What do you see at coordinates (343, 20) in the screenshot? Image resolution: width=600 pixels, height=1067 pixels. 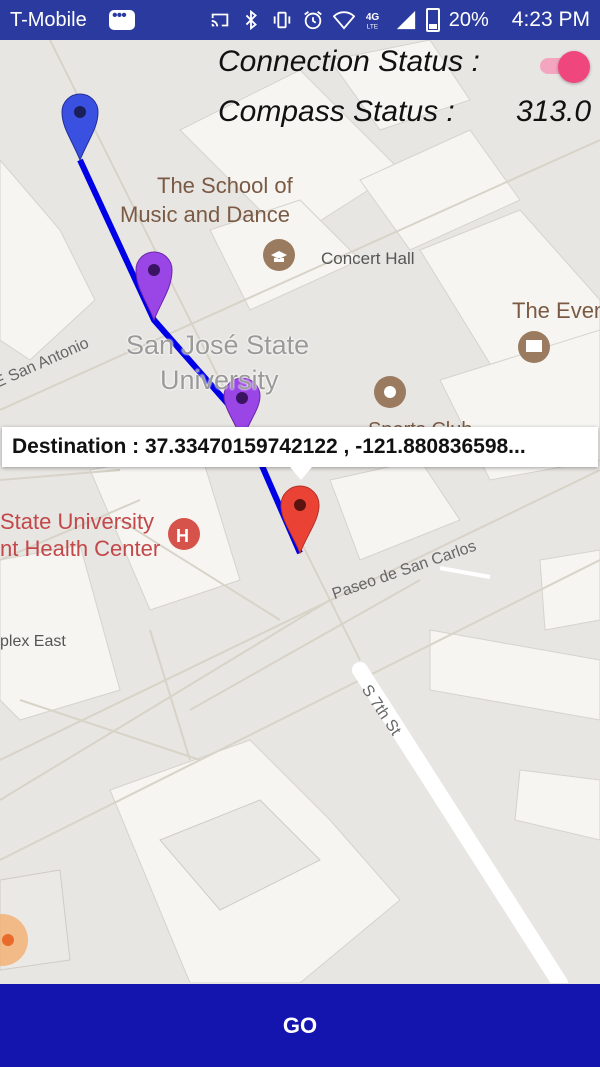 I see `wifi-icon` at bounding box center [343, 20].